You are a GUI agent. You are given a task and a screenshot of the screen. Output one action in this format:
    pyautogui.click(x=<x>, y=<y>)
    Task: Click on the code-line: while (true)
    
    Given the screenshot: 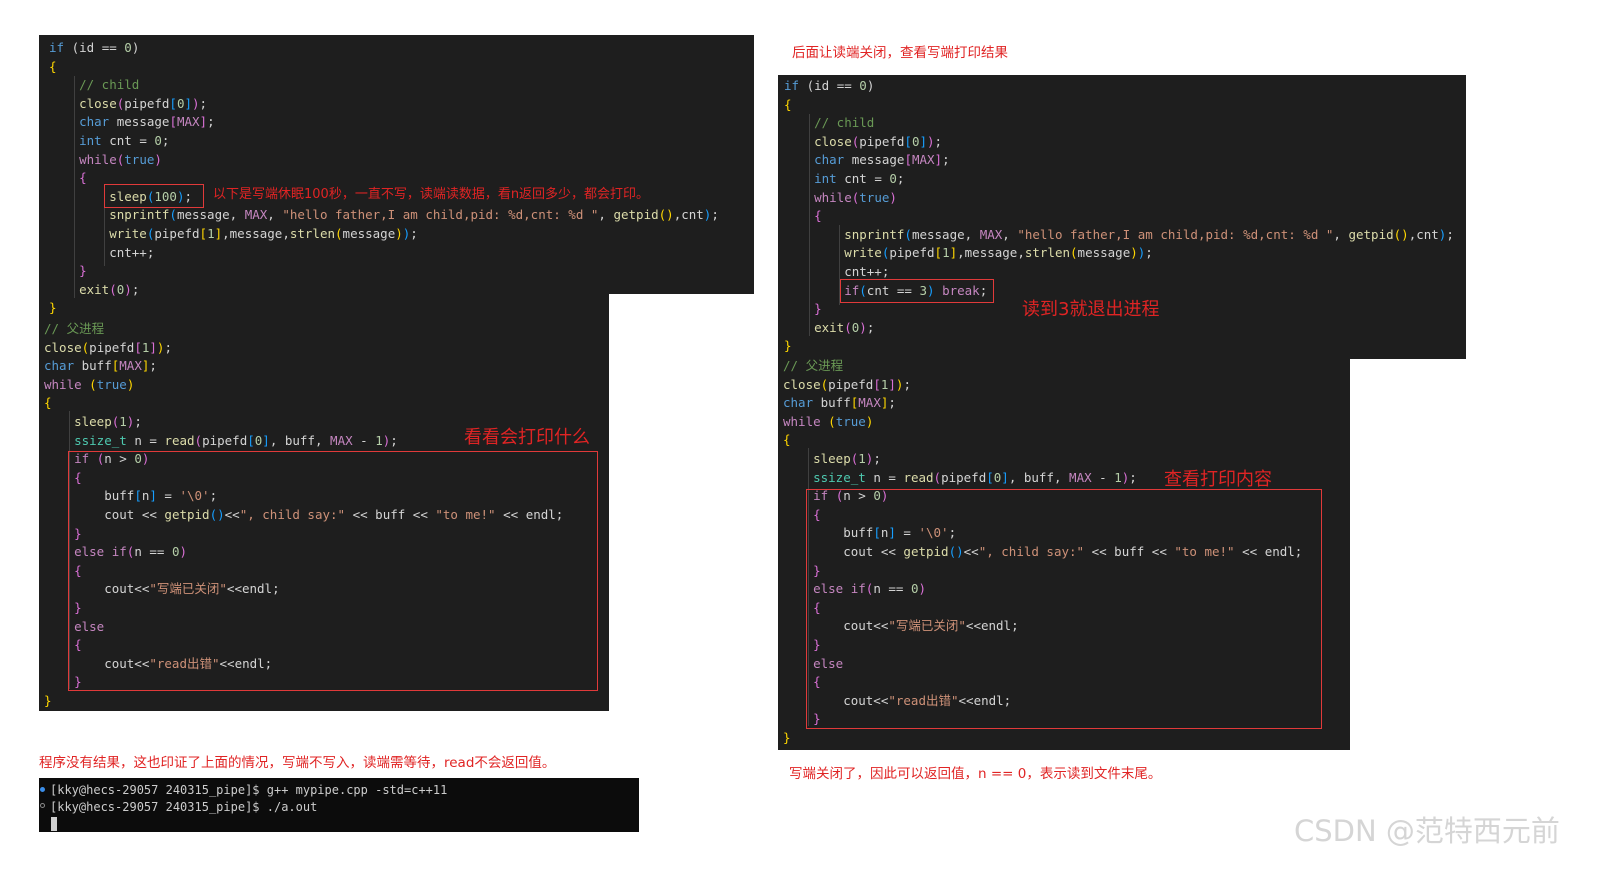 What is the action you would take?
    pyautogui.click(x=828, y=422)
    